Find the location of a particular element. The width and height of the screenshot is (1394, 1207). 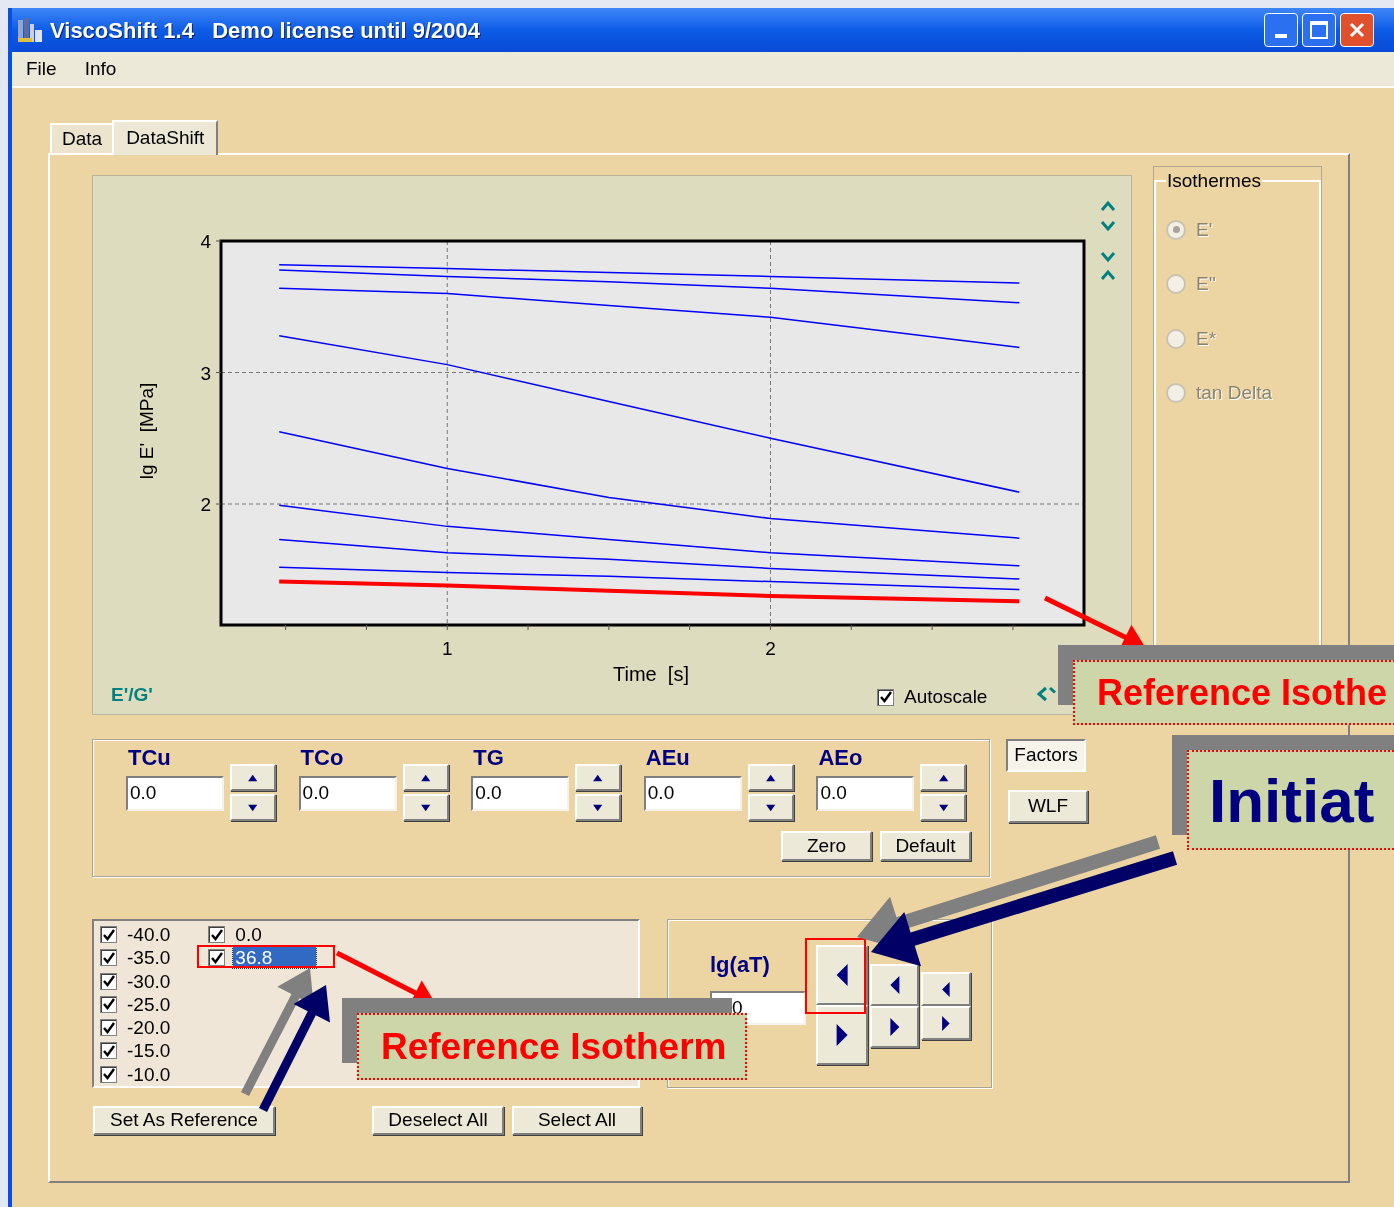

callout-label: Initiat is located at coordinates (1290, 800).